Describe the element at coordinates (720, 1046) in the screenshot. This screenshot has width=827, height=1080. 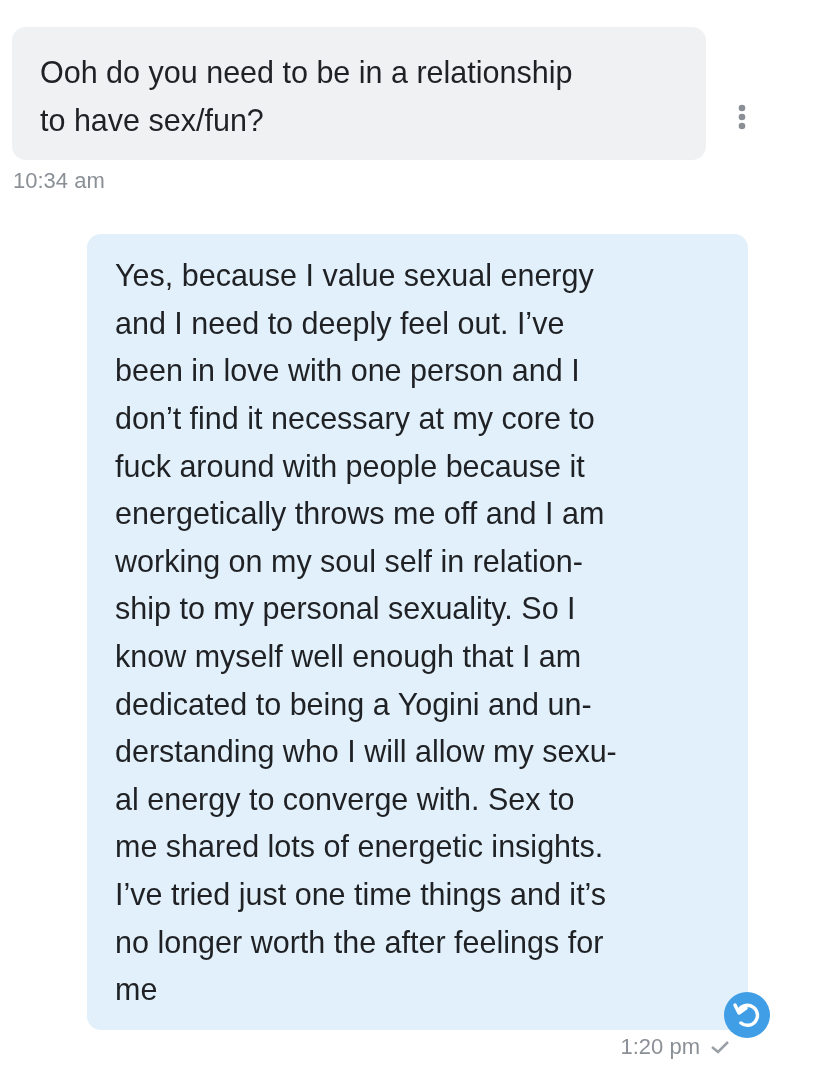
I see `checkmark-icon` at that location.